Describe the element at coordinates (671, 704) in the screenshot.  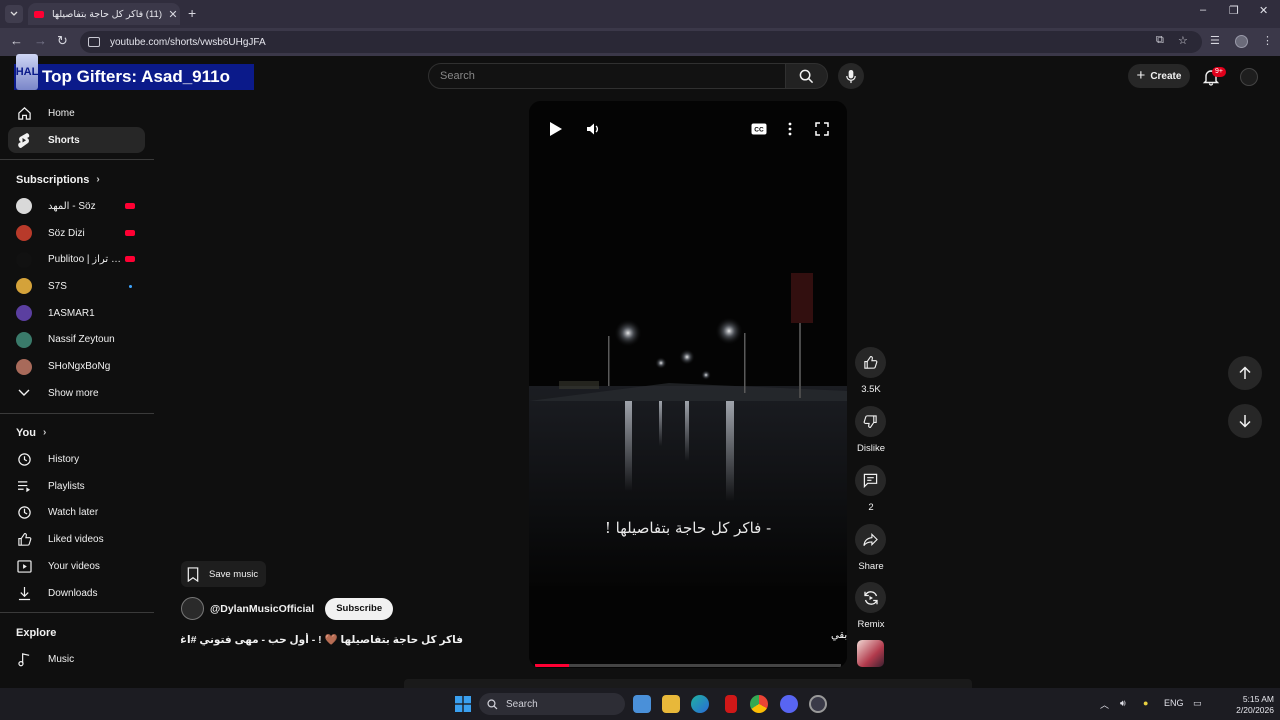
I see `file-explorer-icon` at that location.